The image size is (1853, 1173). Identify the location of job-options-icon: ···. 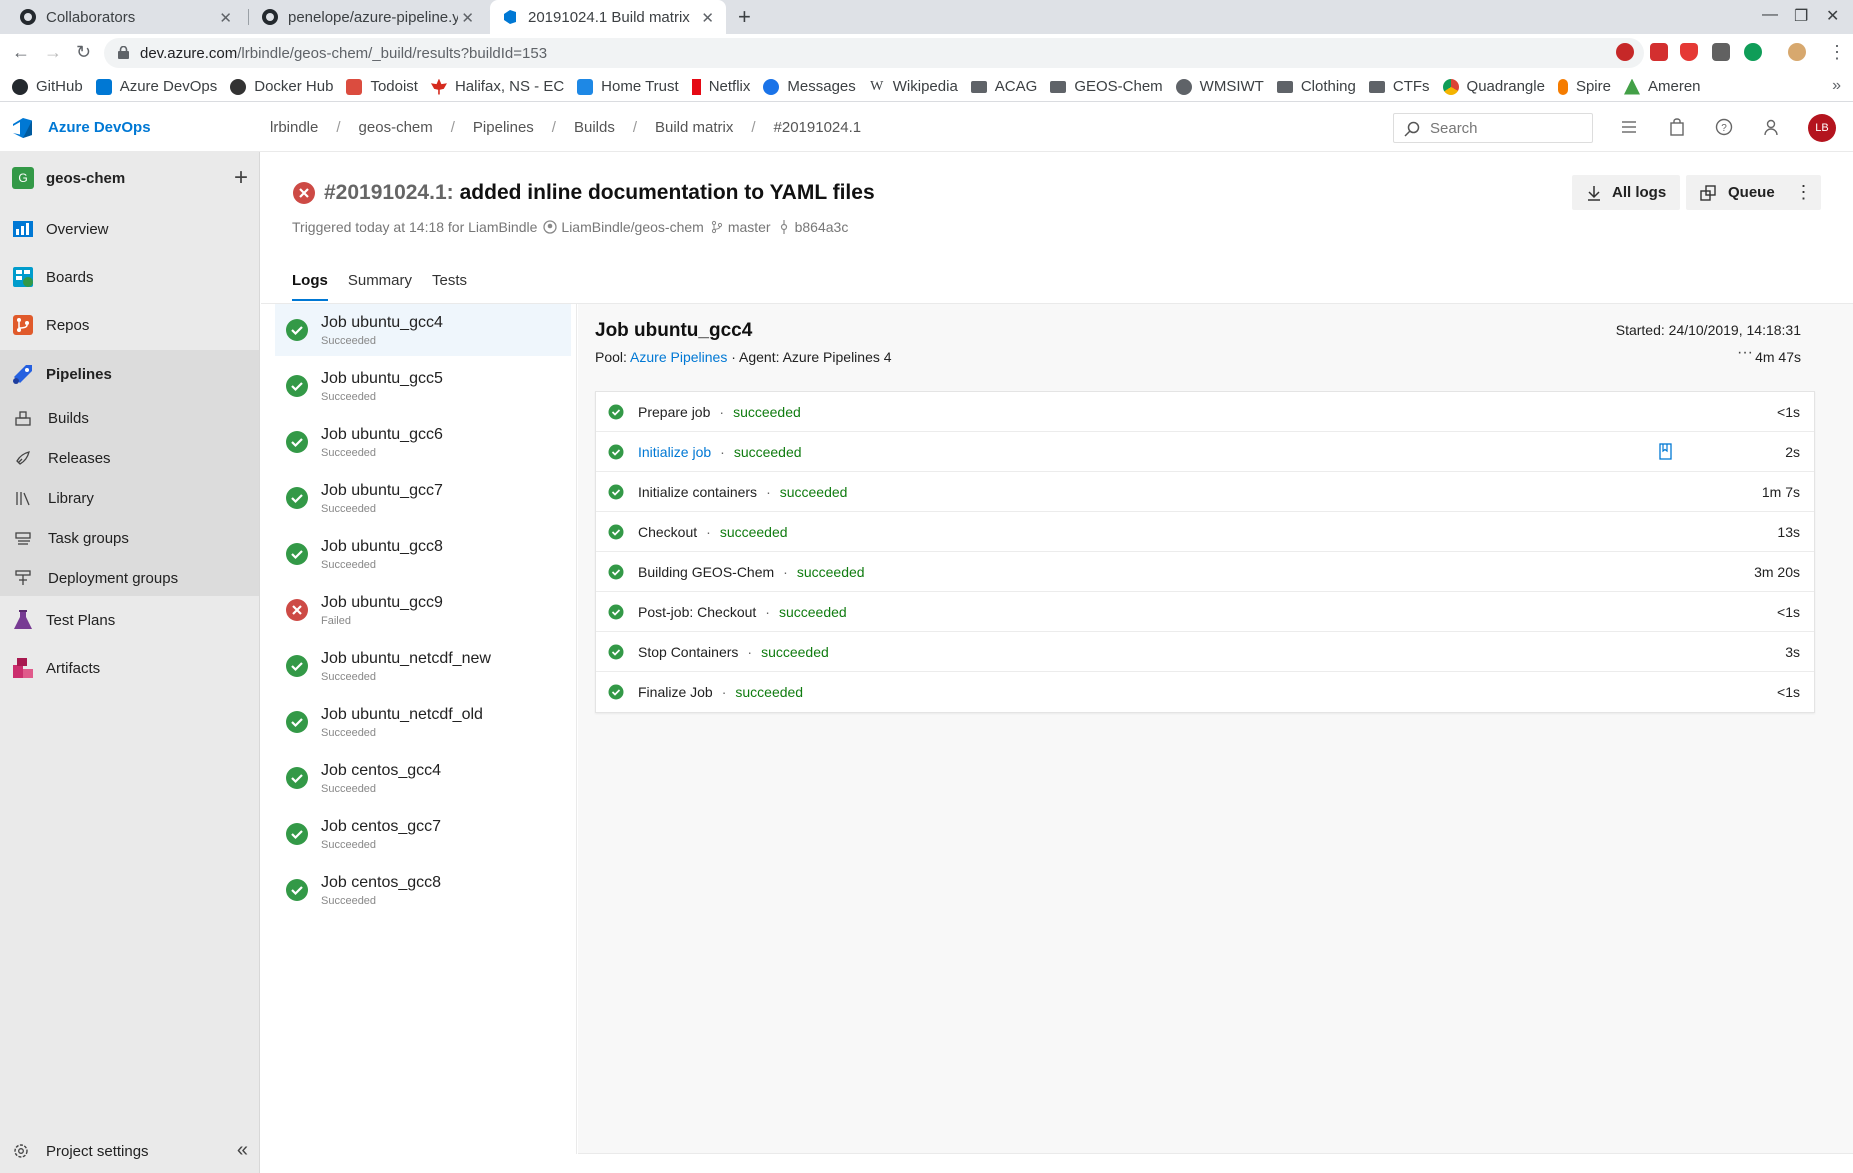
(1745, 353).